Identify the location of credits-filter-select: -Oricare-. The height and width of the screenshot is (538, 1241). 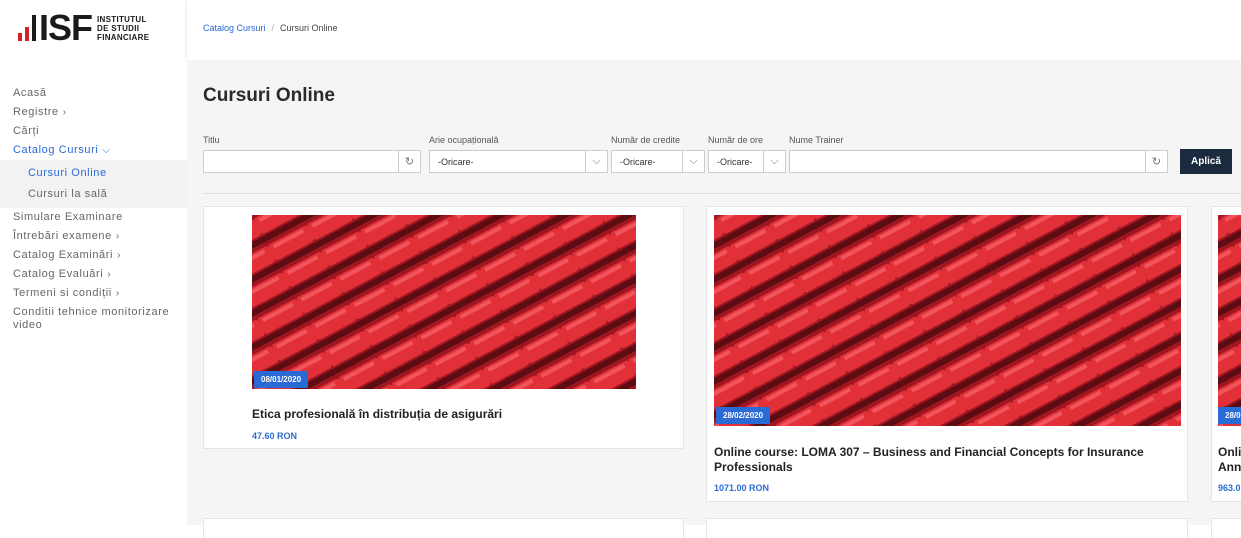
(647, 161).